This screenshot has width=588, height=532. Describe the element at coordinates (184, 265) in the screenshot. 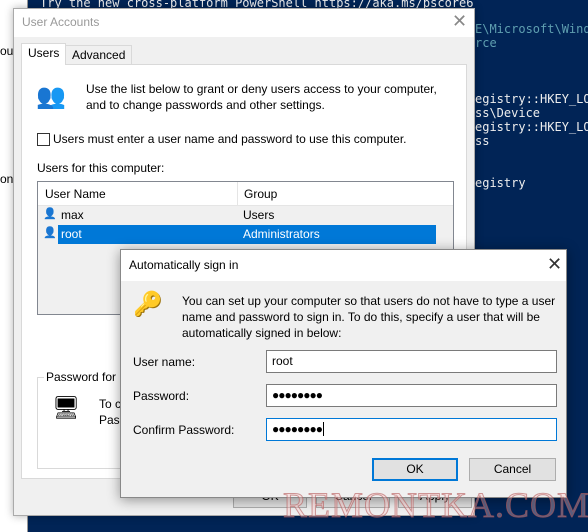

I see `dialog-title: Automatically sign in` at that location.